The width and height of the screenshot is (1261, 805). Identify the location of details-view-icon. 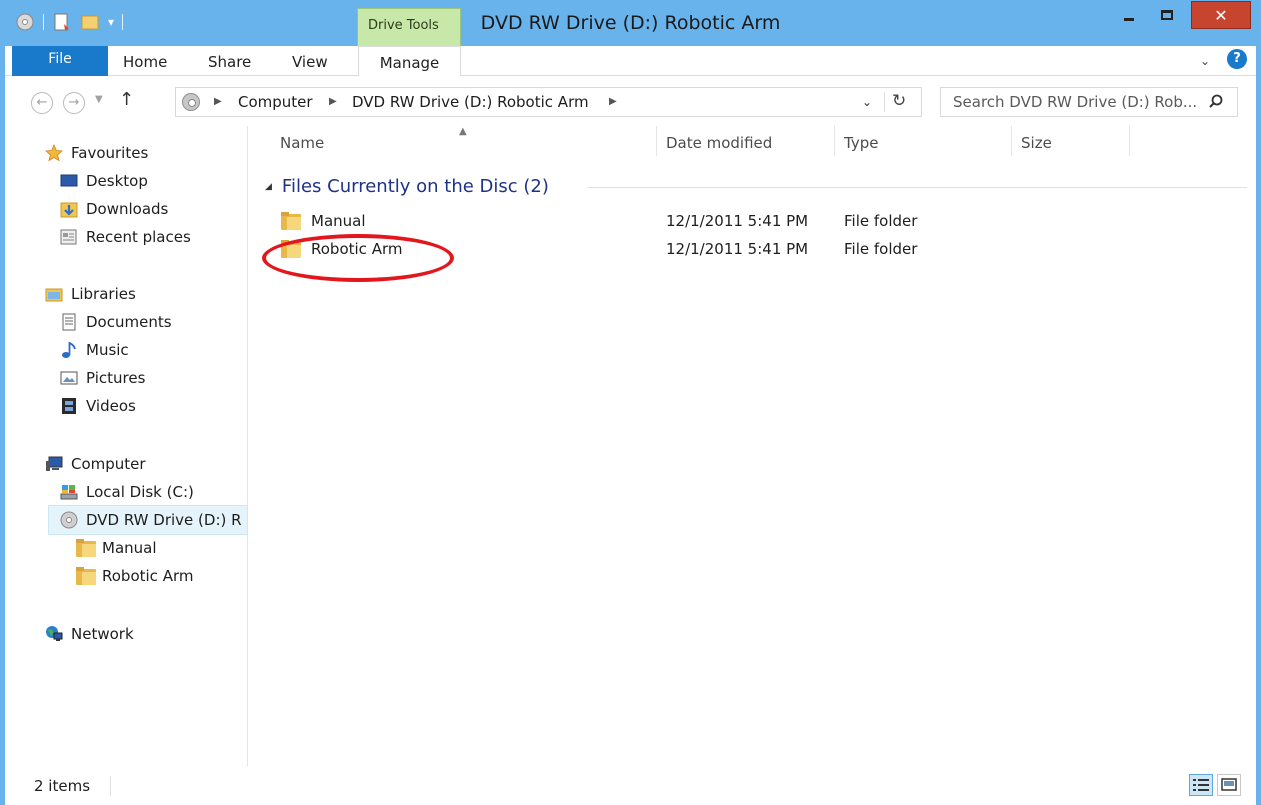
(1201, 785).